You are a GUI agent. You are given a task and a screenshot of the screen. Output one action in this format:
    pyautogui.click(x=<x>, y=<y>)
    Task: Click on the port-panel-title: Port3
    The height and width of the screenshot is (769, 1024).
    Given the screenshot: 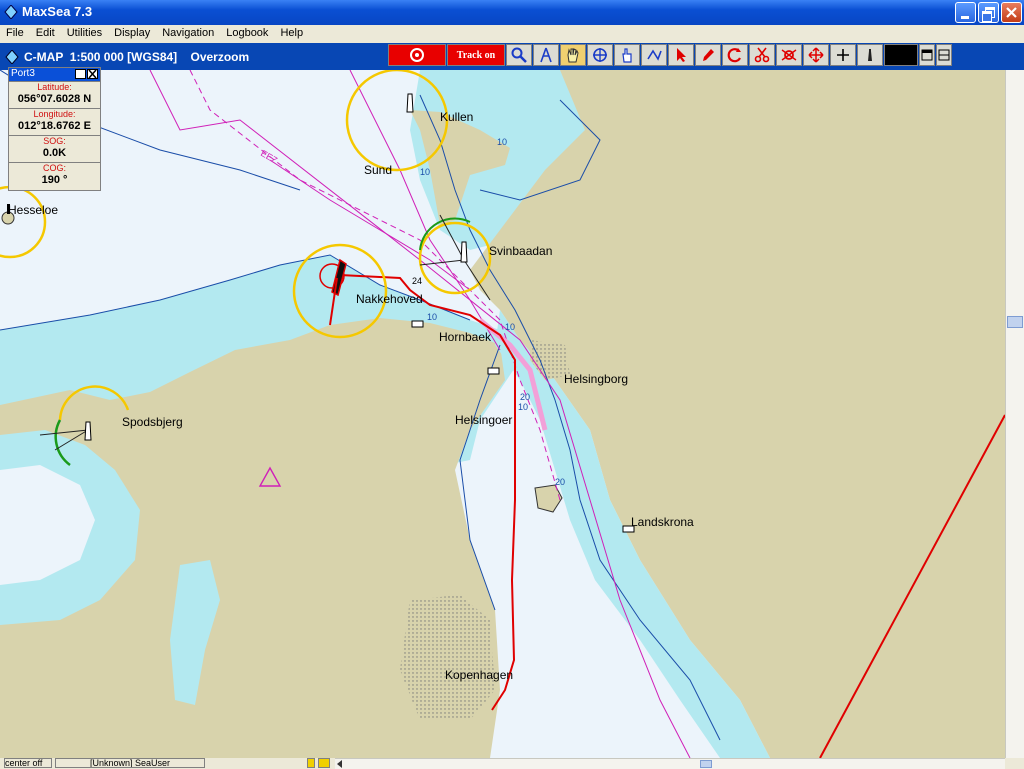 What is the action you would take?
    pyautogui.click(x=23, y=73)
    